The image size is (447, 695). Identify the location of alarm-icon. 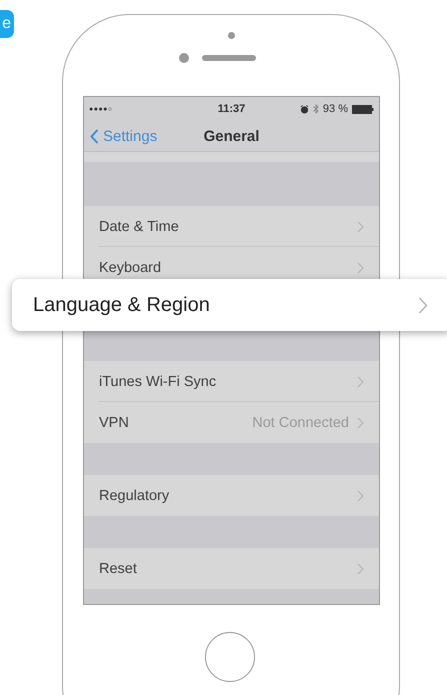
(304, 109).